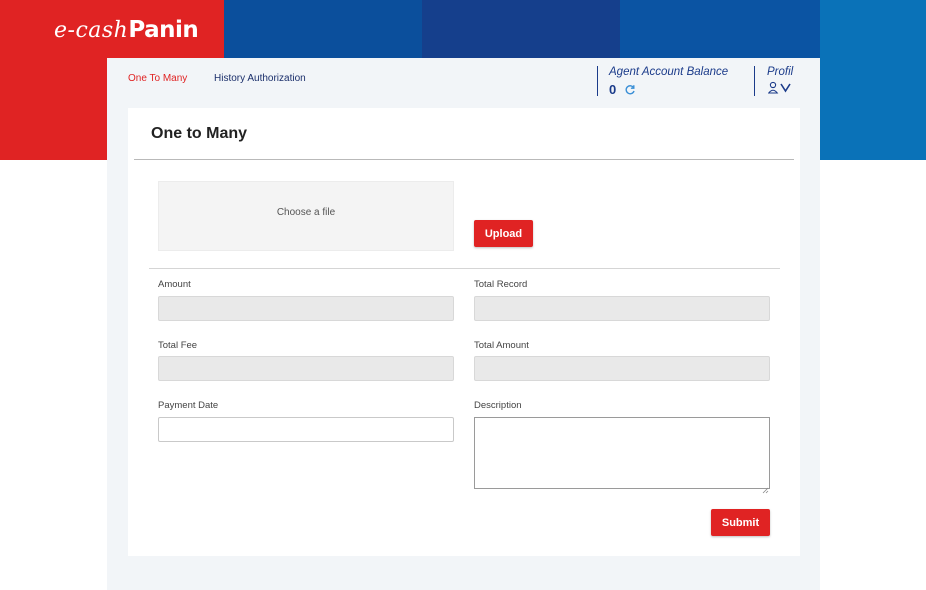 This screenshot has height=590, width=926. I want to click on description-label: Description, so click(498, 405).